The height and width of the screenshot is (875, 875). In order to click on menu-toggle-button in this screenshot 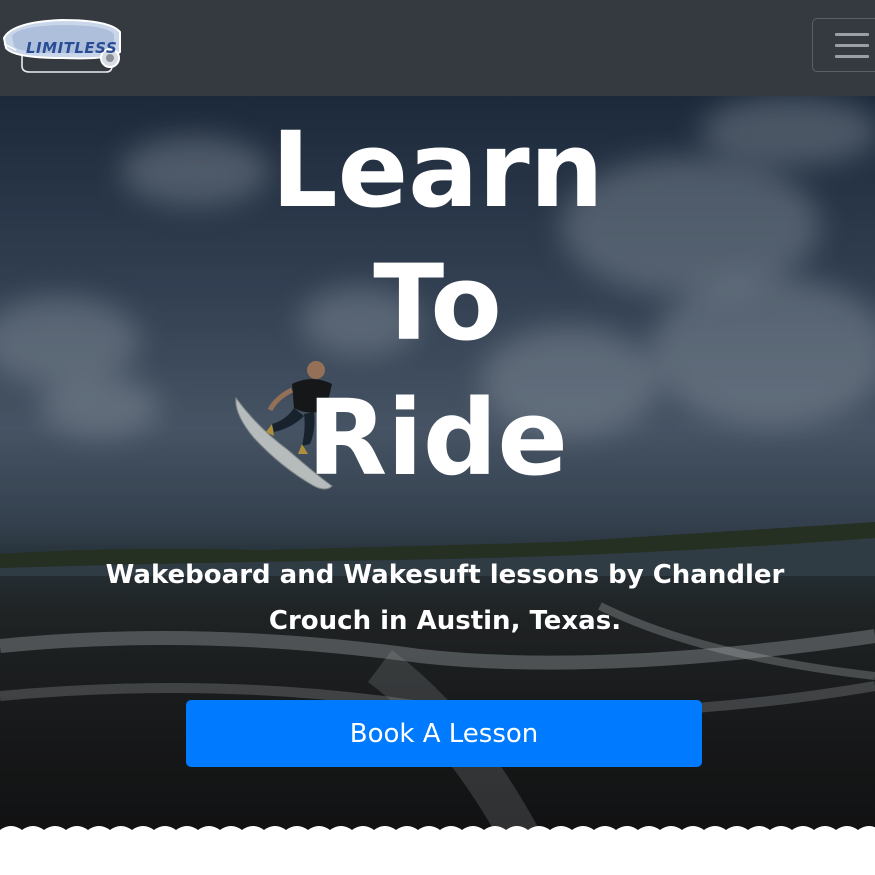, I will do `click(843, 45)`.